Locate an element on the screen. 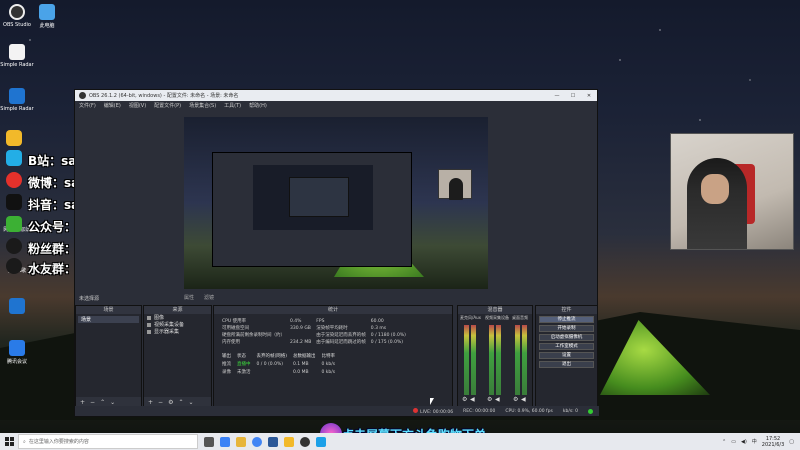 Image resolution: width=800 pixels, height=450 pixels. settings-button: 设置 is located at coordinates (566, 355).